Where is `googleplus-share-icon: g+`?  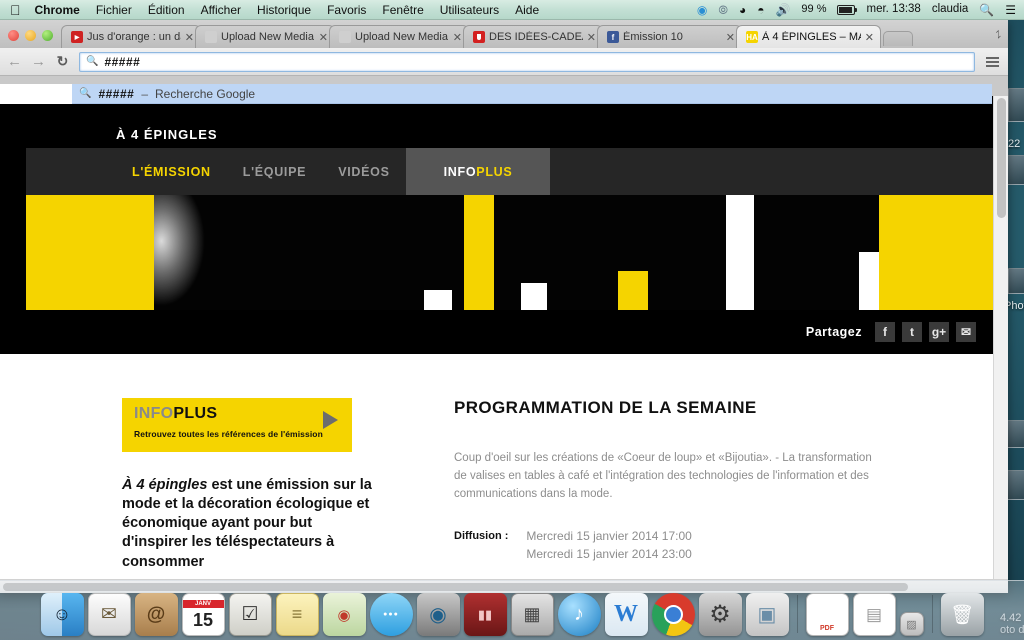 googleplus-share-icon: g+ is located at coordinates (939, 332).